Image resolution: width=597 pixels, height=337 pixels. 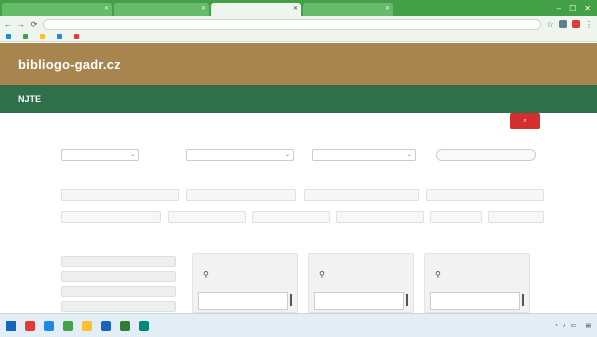 What do you see at coordinates (29, 99) in the screenshot?
I see `subnav-brand: NJTE` at bounding box center [29, 99].